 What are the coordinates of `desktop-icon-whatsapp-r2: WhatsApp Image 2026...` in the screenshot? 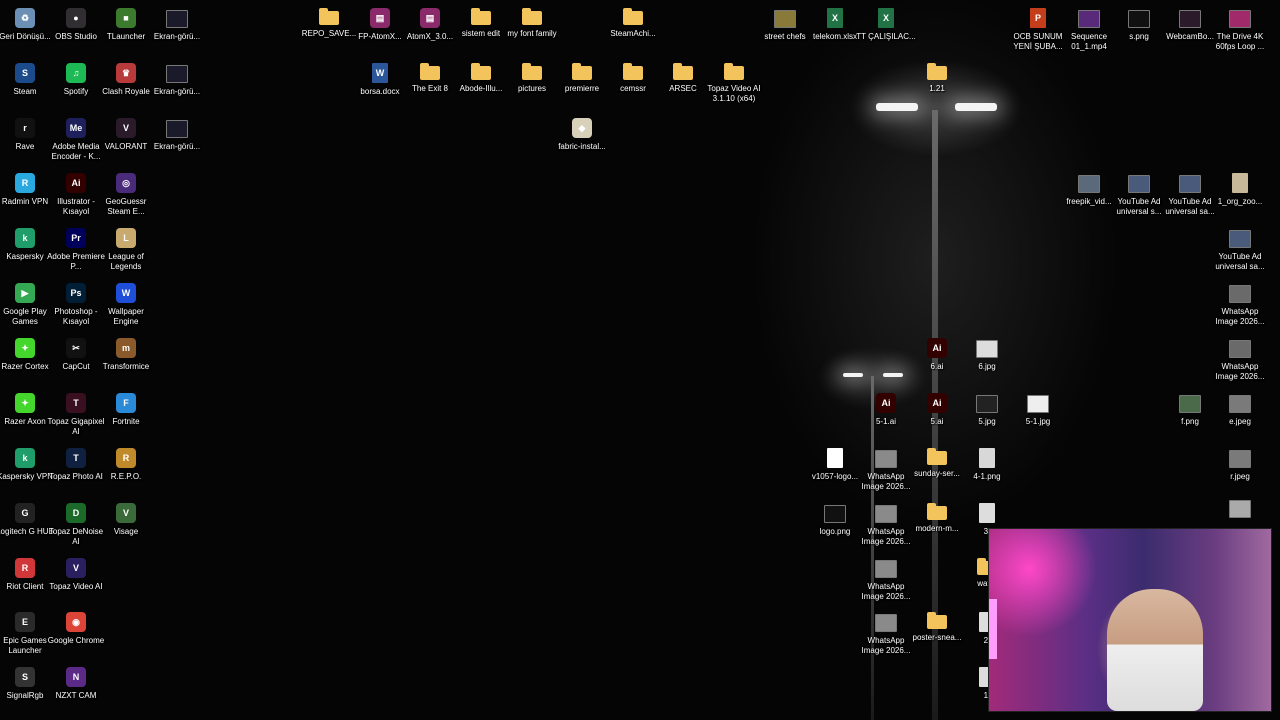 It's located at (1240, 358).